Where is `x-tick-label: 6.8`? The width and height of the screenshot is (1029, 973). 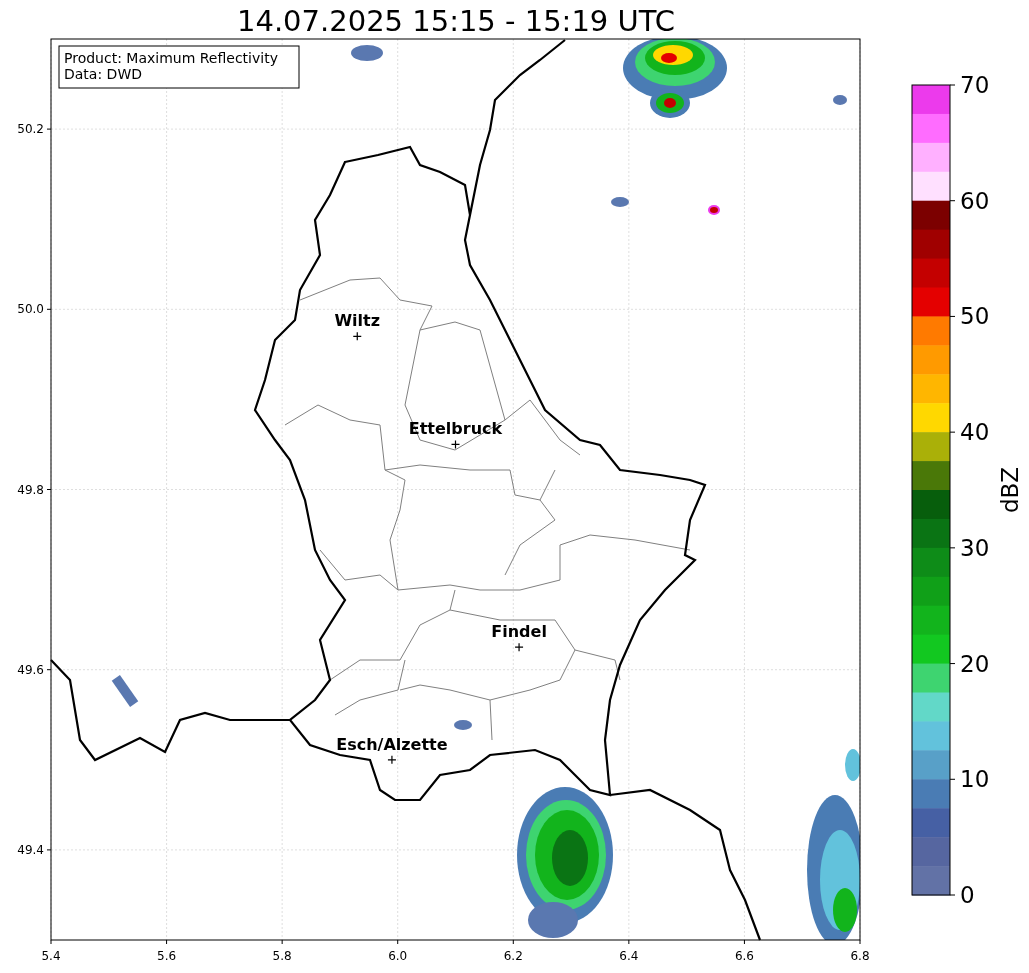
x-tick-label: 6.8 is located at coordinates (860, 956).